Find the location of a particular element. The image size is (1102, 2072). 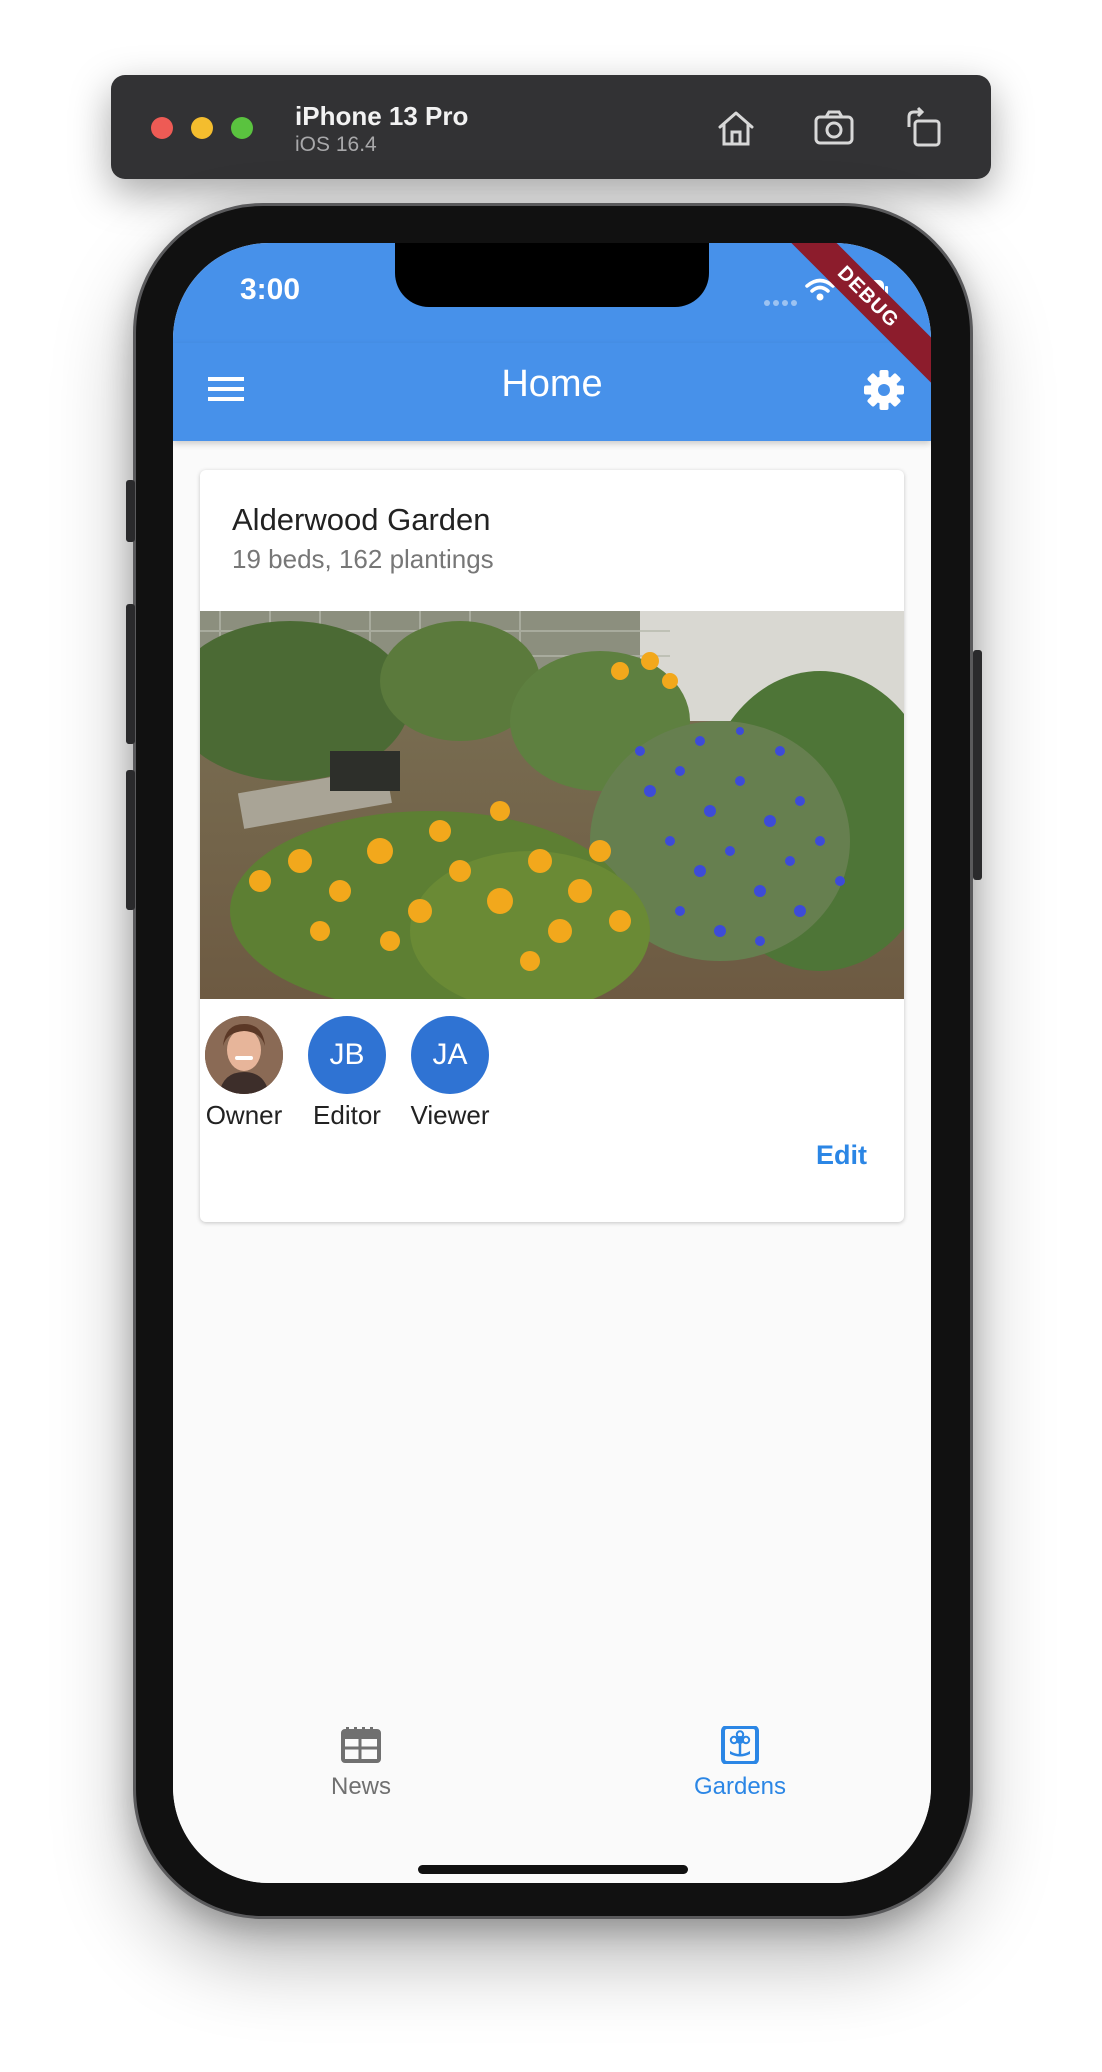

owner-photo is located at coordinates (244, 1055).